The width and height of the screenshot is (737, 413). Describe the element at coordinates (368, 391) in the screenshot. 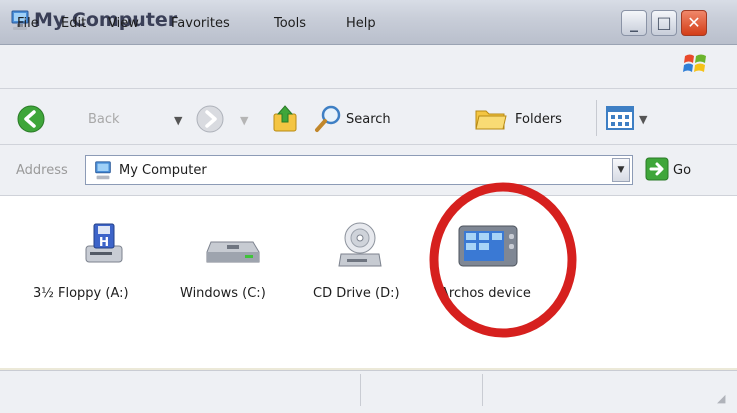

I see `status-bar` at that location.